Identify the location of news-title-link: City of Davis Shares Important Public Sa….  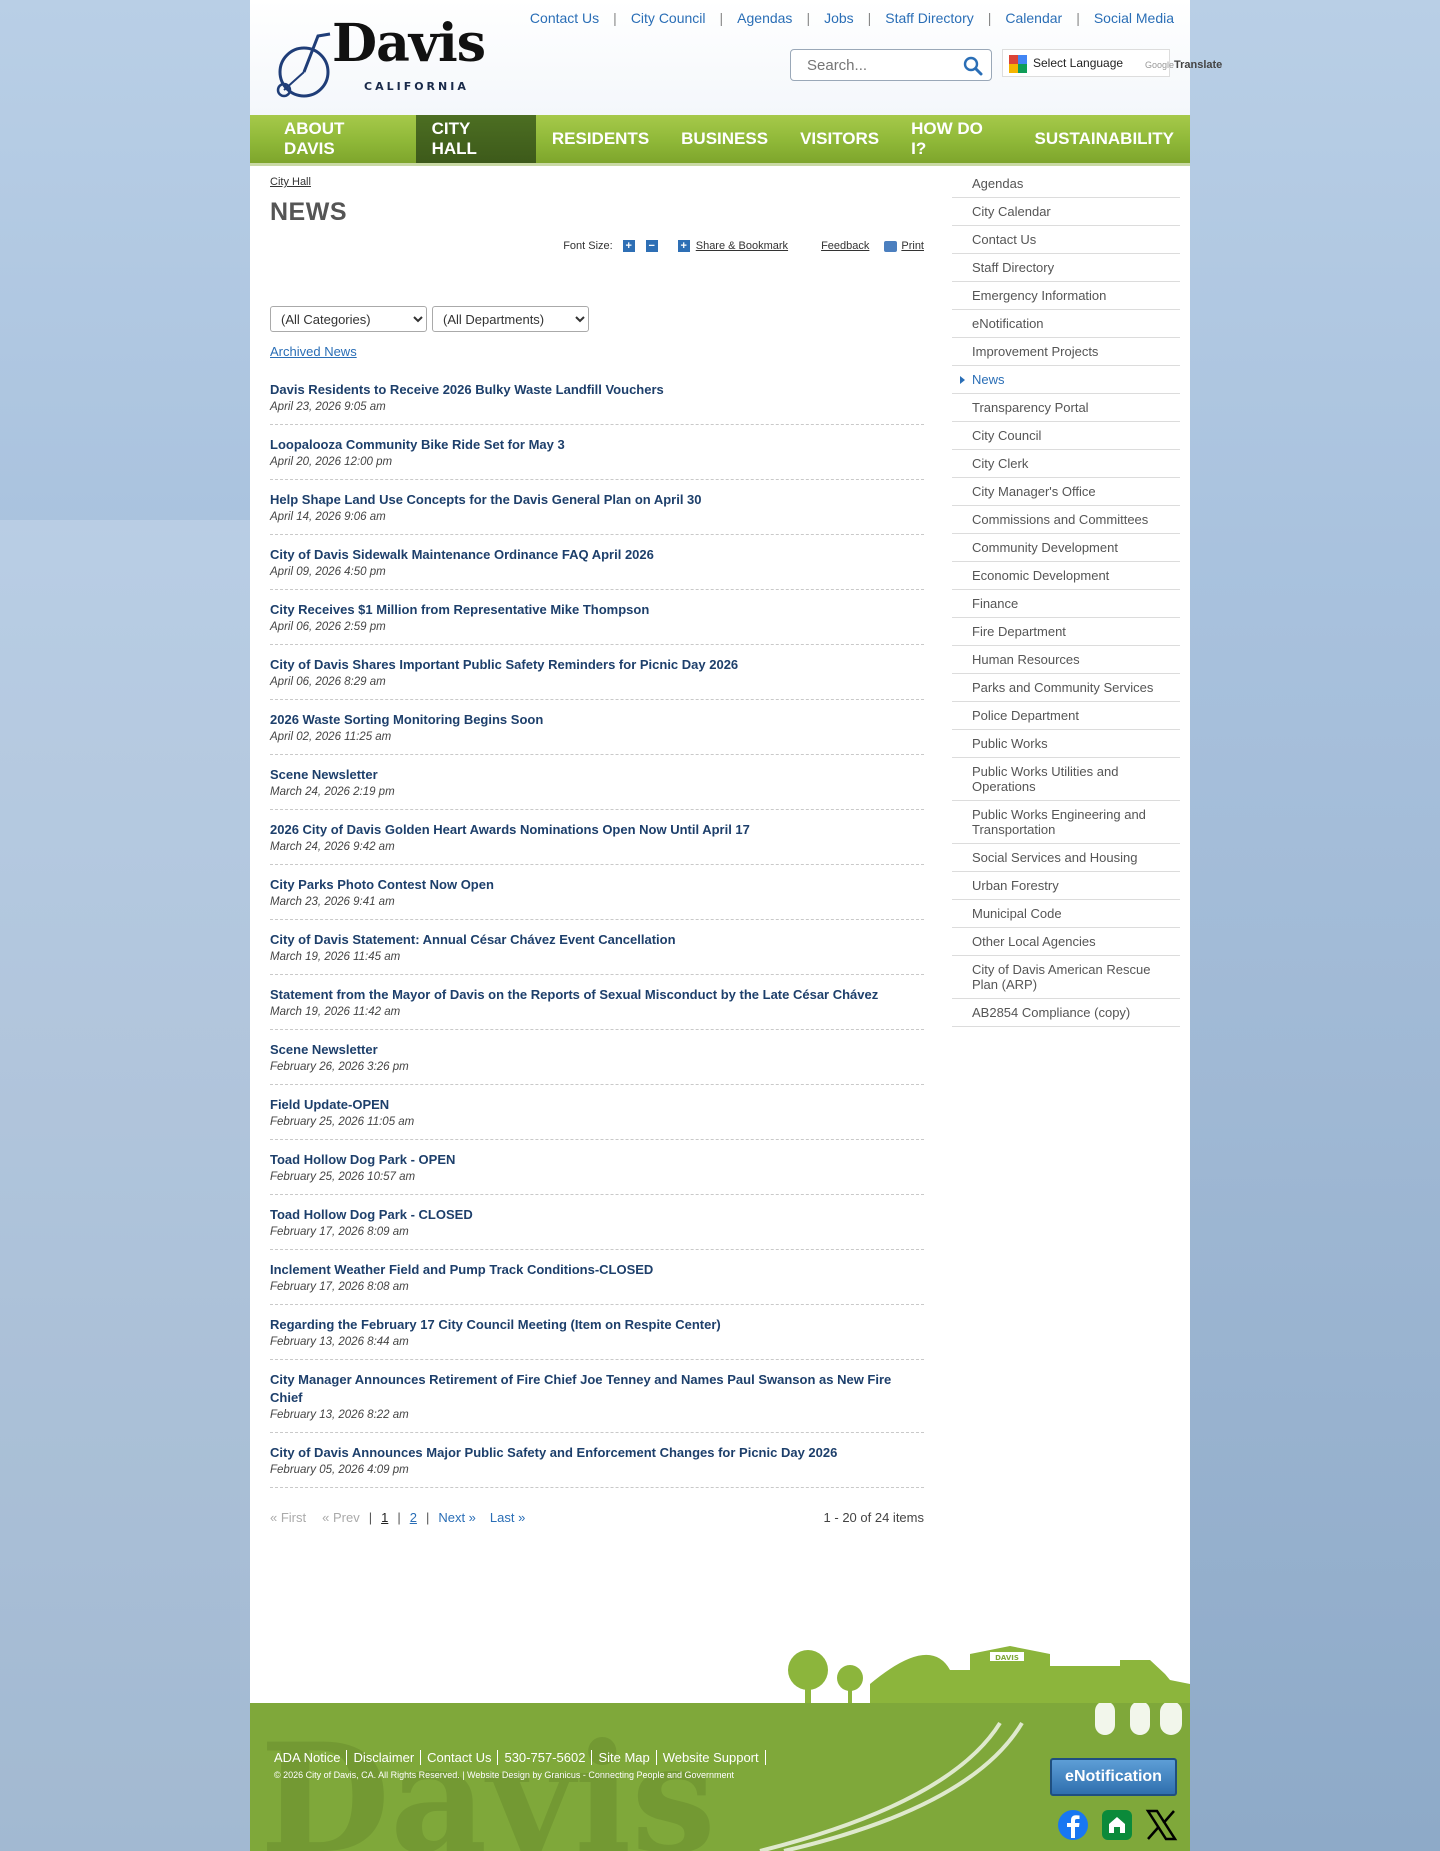
(597, 665).